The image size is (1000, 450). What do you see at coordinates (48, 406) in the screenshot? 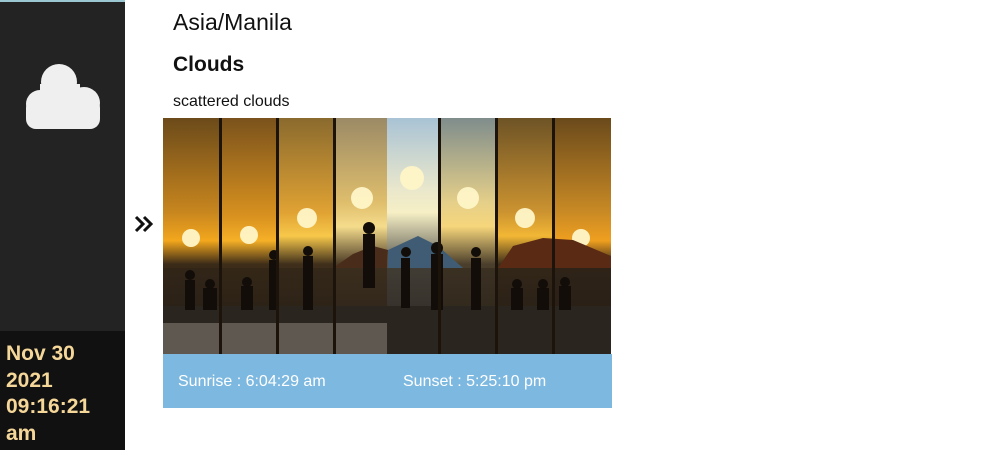
I see `time-clock: 09:16:21` at bounding box center [48, 406].